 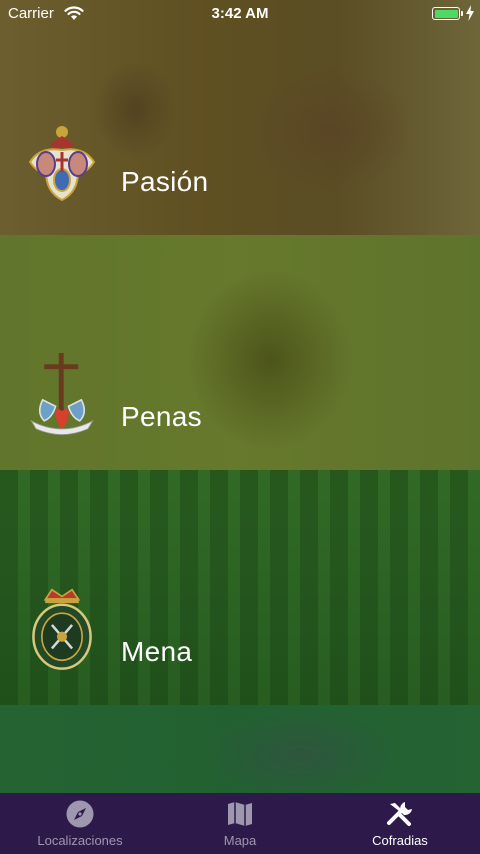 What do you see at coordinates (400, 840) in the screenshot?
I see `tab-label: Cofradias` at bounding box center [400, 840].